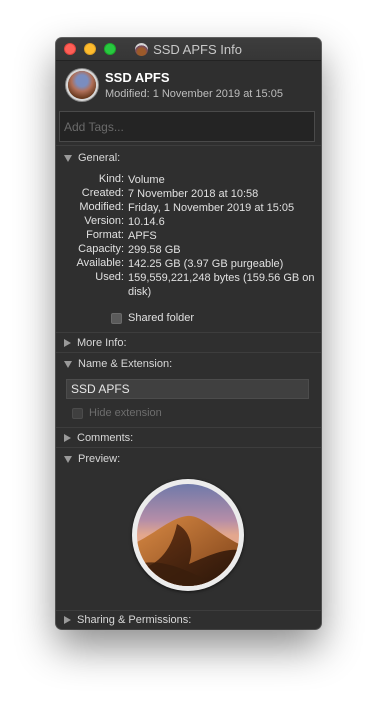  I want to click on section-preview-label: Preview:, so click(99, 459).